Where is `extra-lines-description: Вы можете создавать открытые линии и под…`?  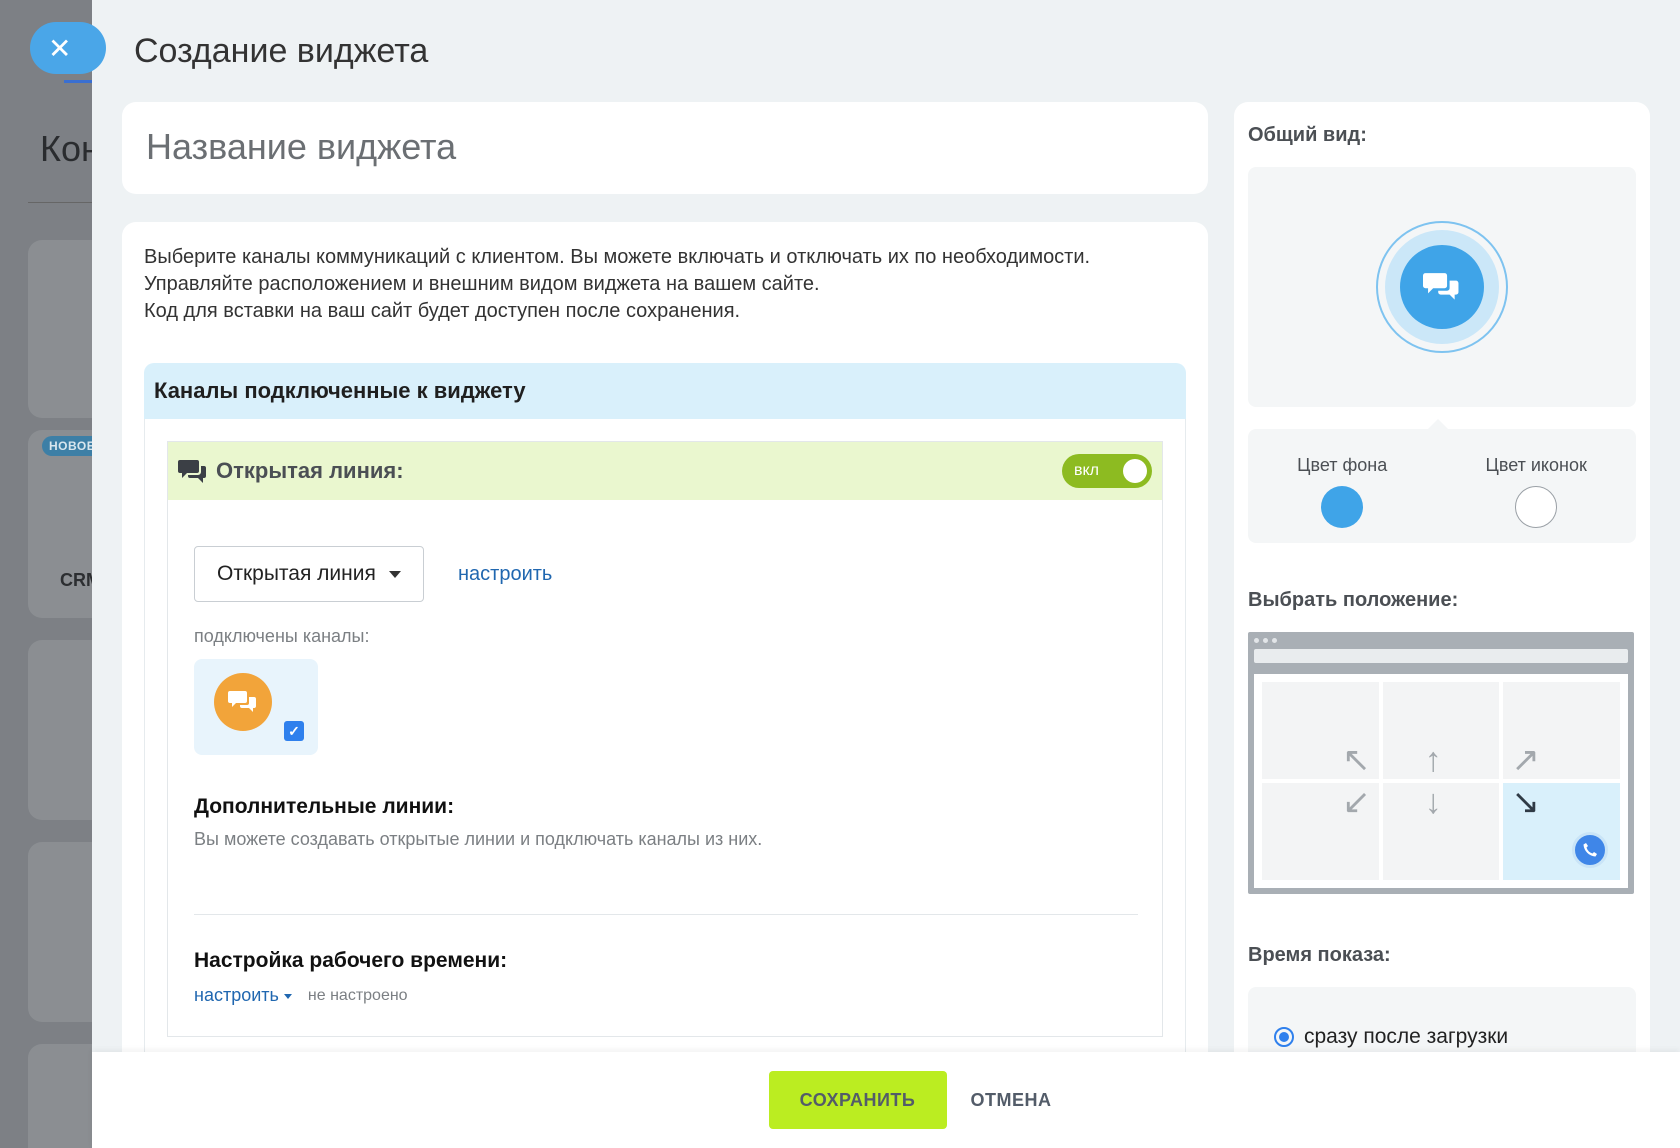
extra-lines-description: Вы можете создавать открытые линии и под… is located at coordinates (478, 839).